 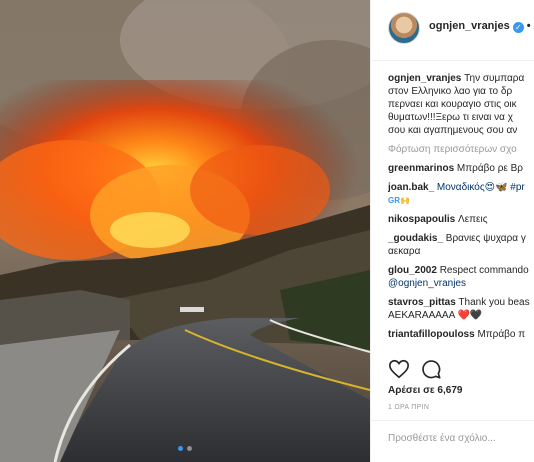 What do you see at coordinates (453, 130) in the screenshot?
I see `caption-text-line: σου και αγαπημενους σου αν` at bounding box center [453, 130].